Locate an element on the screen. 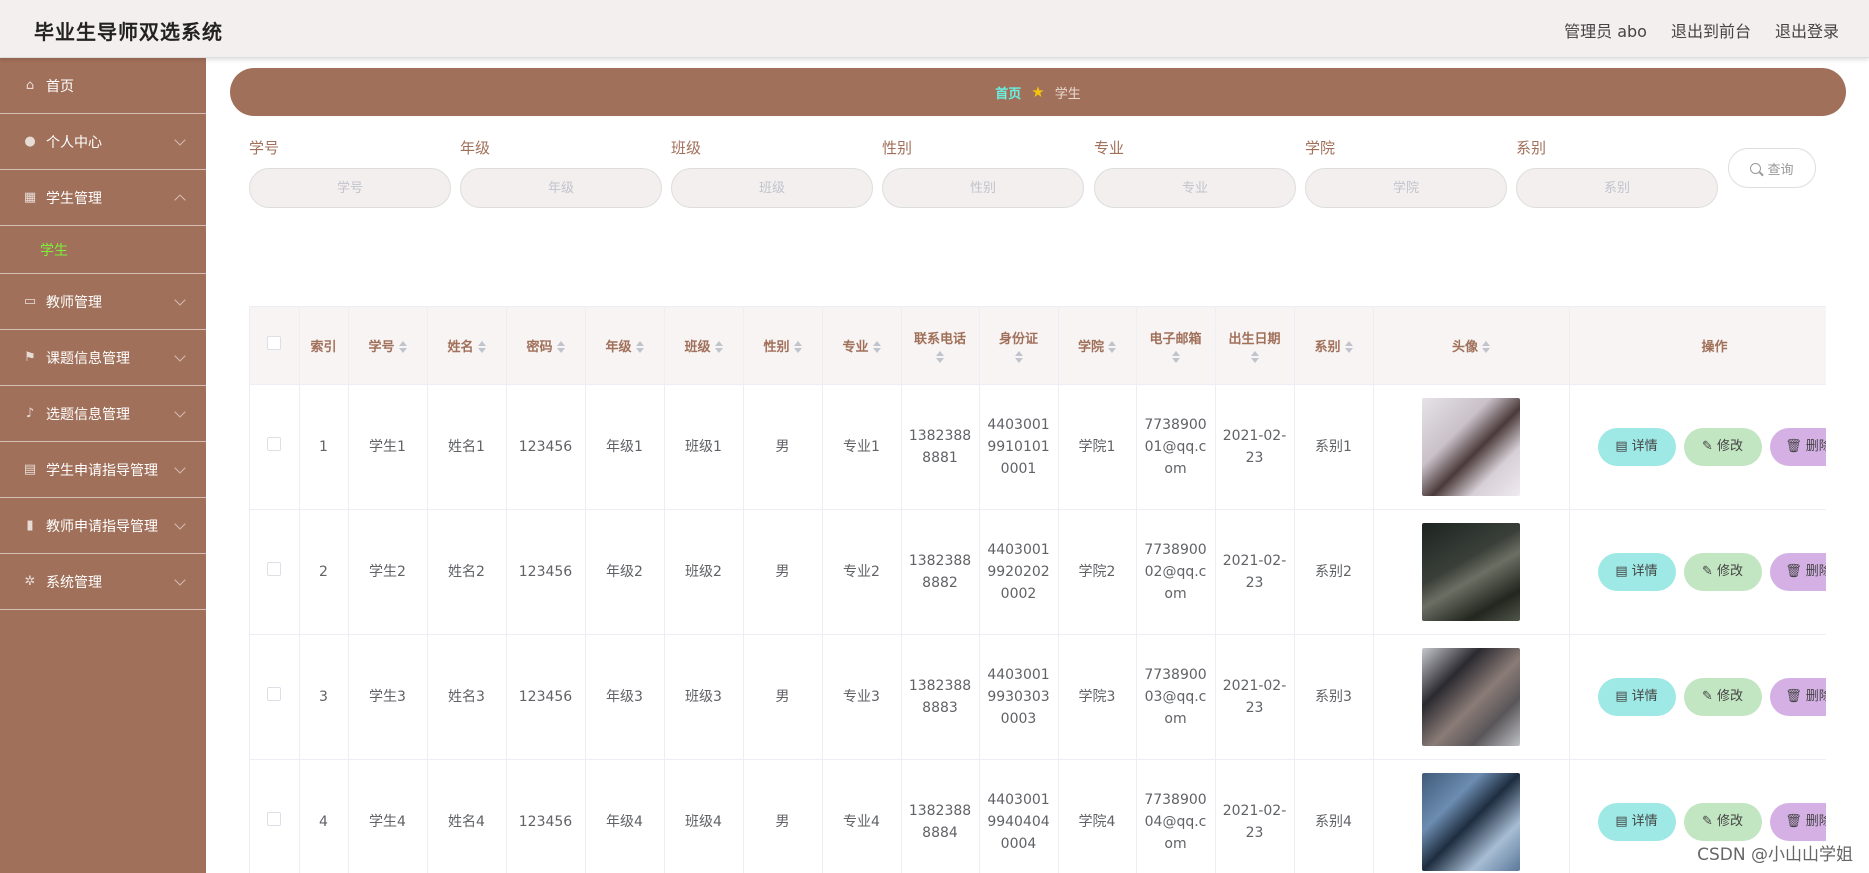 The image size is (1869, 873). cell-name: 姓名2 is located at coordinates (467, 572).